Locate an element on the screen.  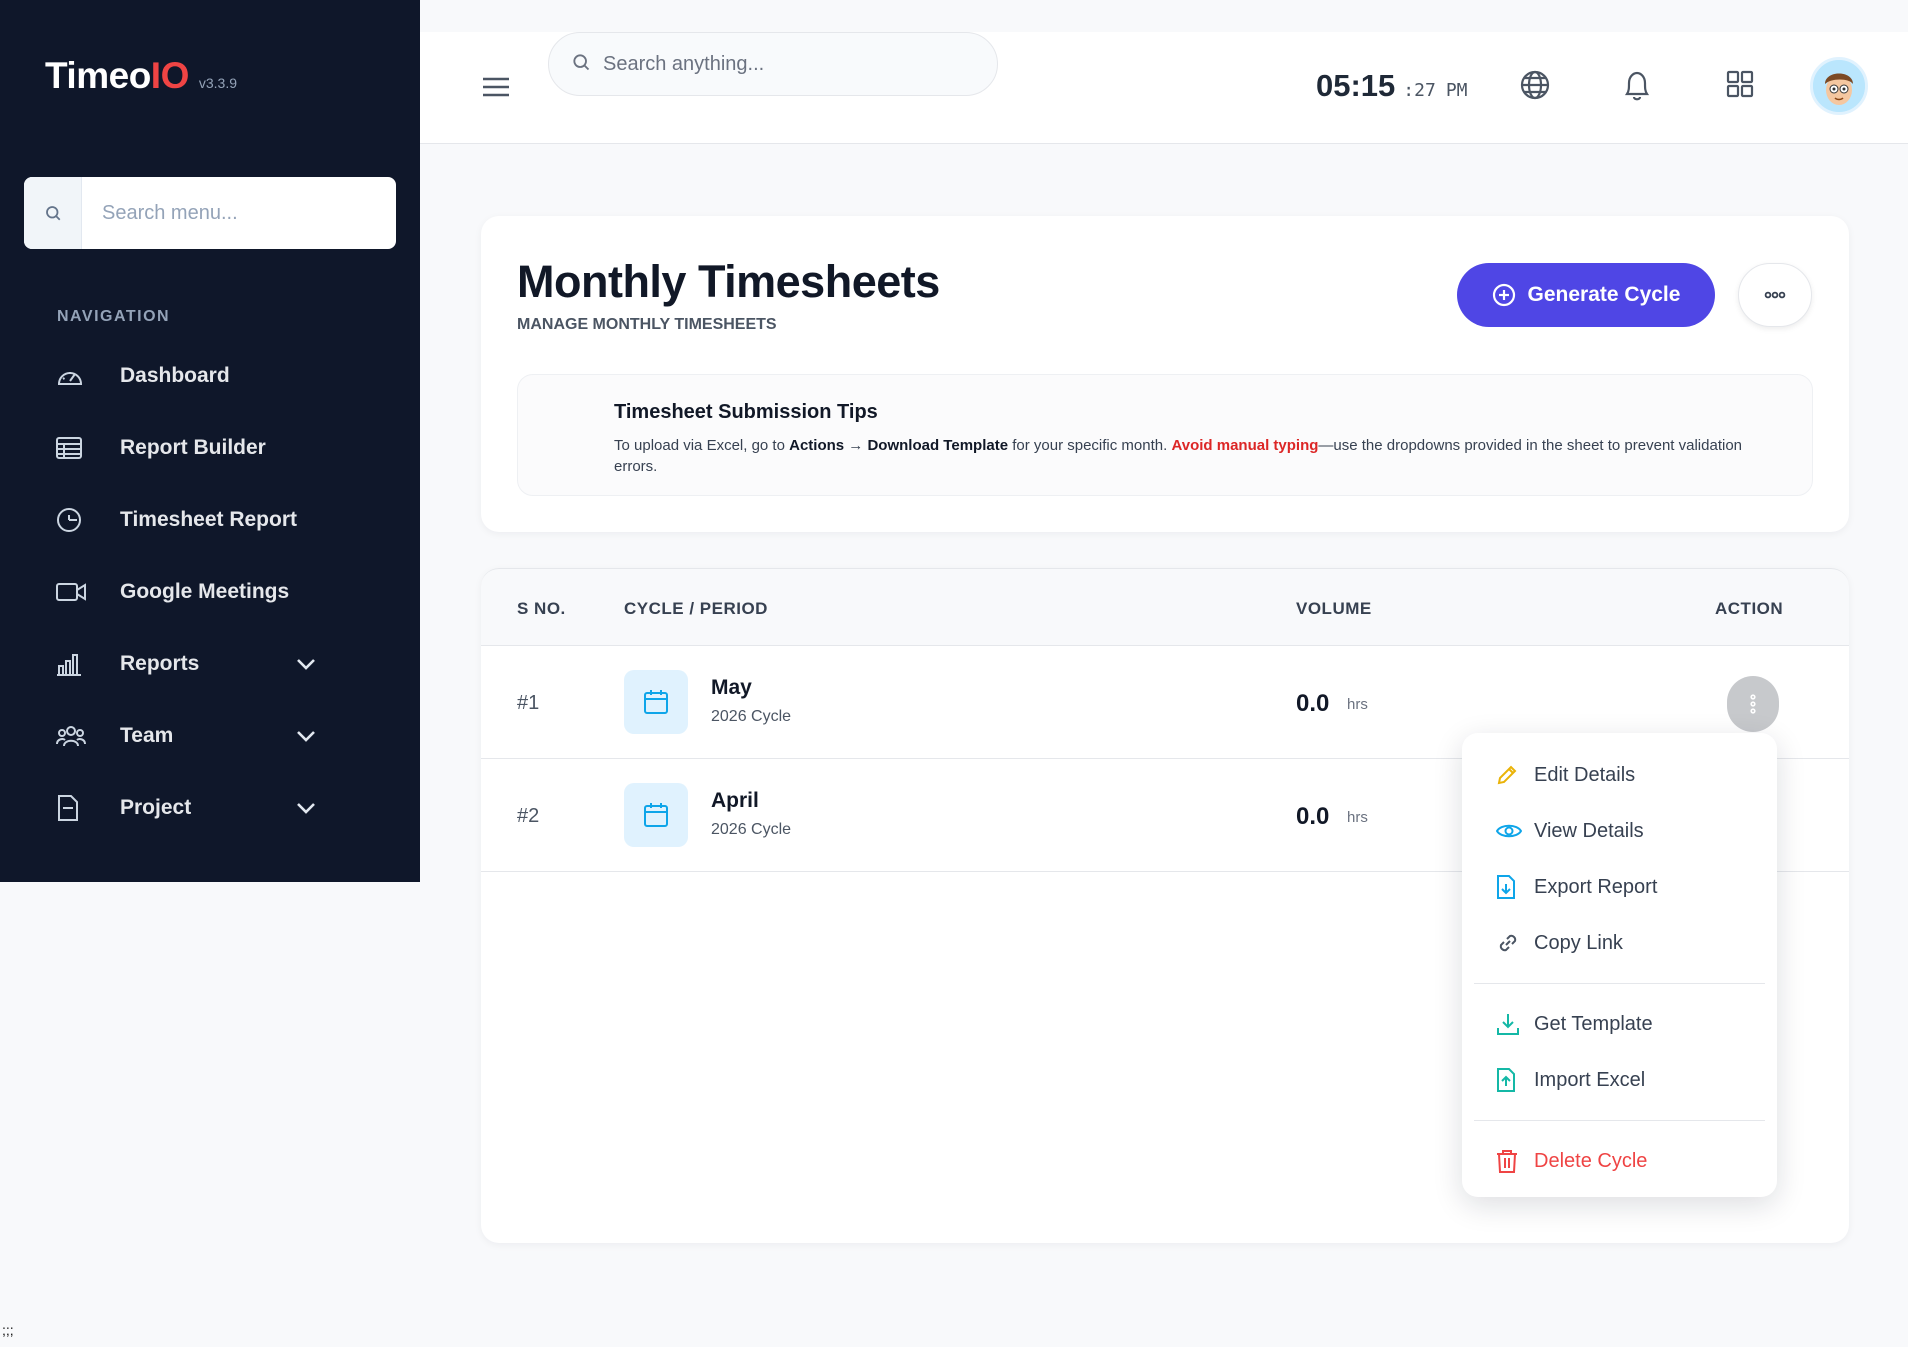
more-options-button is located at coordinates (1775, 295).